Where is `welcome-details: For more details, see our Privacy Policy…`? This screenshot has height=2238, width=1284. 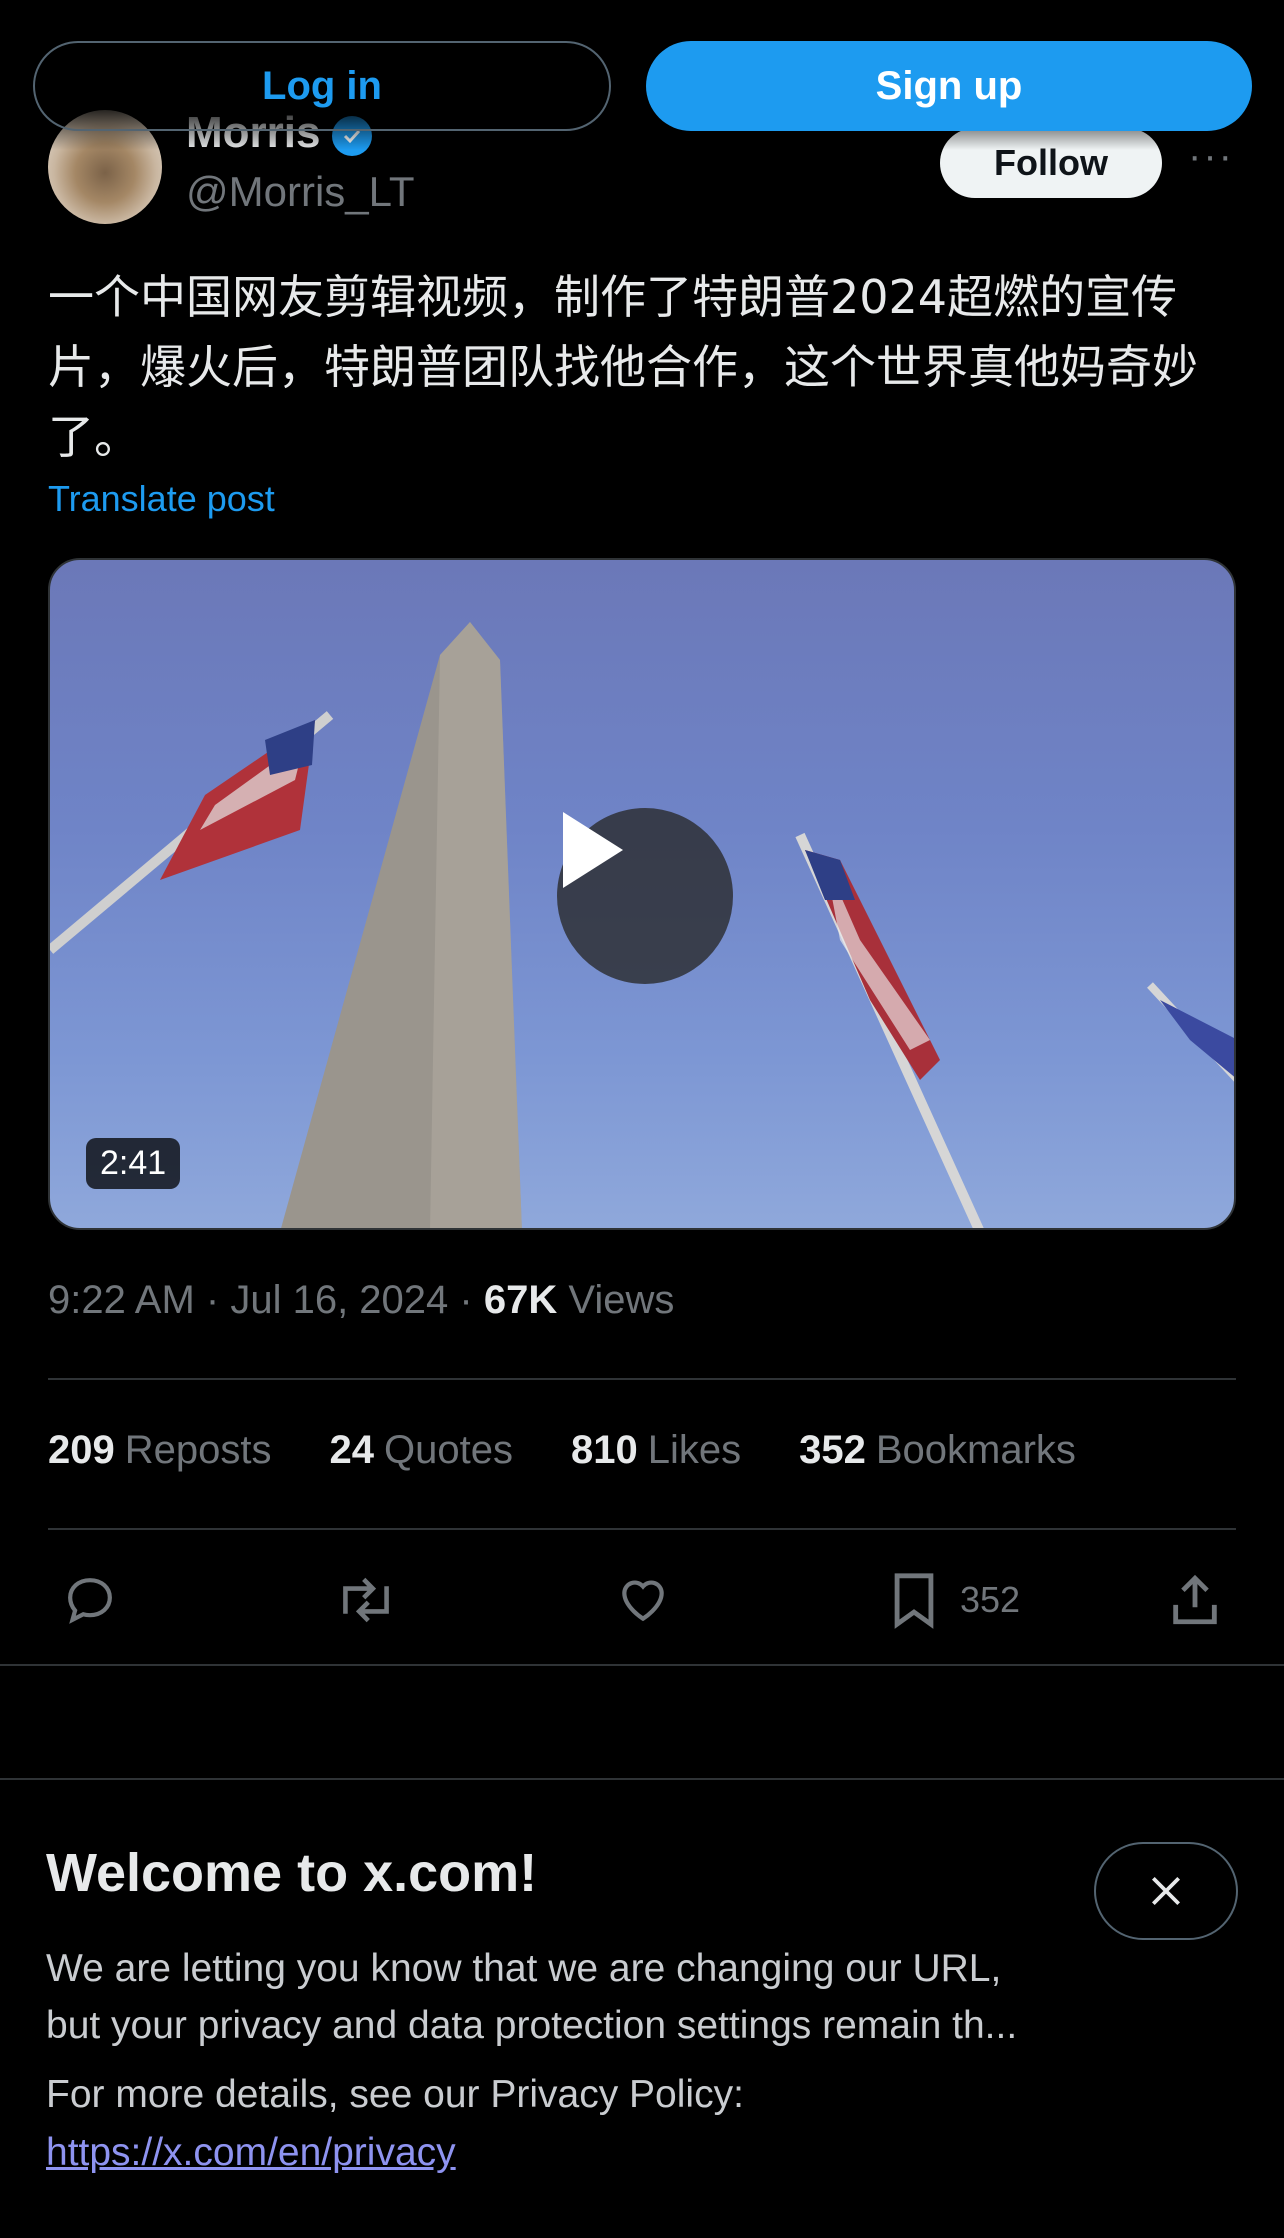
welcome-details: For more details, see our Privacy Policy… is located at coordinates (395, 2094).